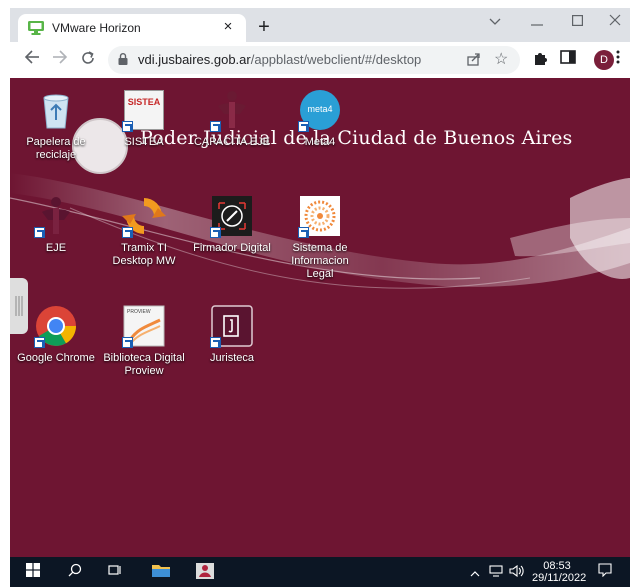  What do you see at coordinates (501, 59) in the screenshot?
I see `bookmark-star-icon: ☆` at bounding box center [501, 59].